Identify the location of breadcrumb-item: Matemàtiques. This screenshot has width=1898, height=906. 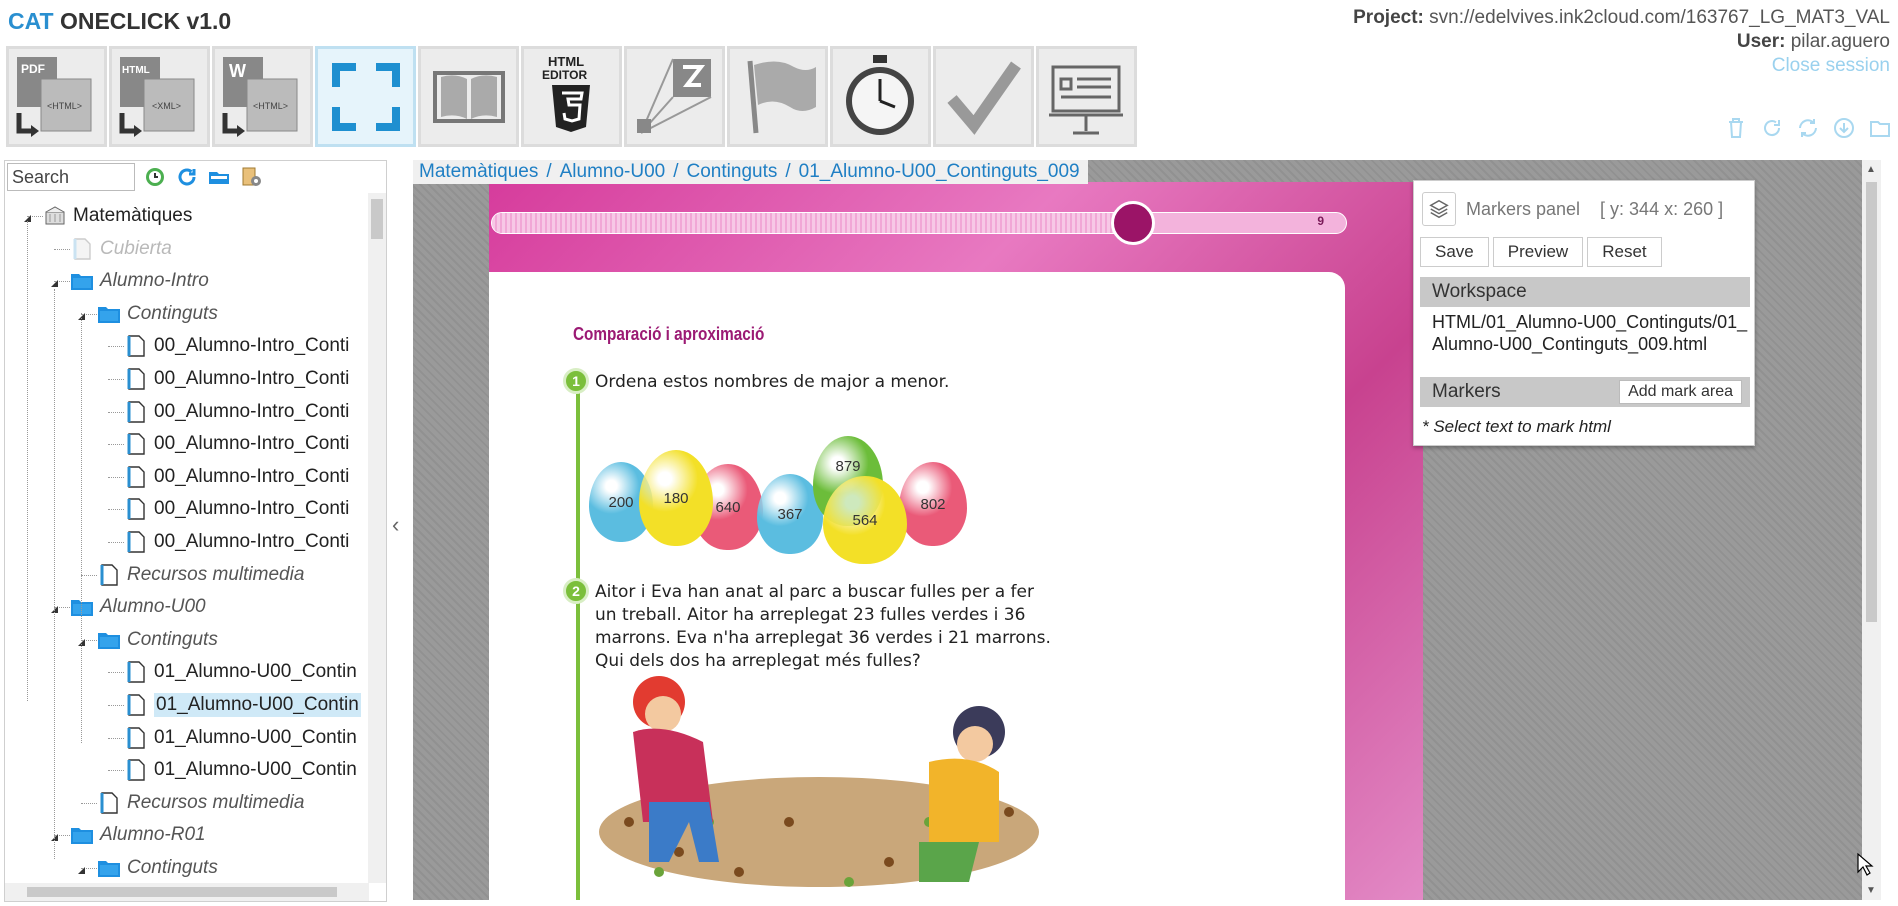
(478, 172).